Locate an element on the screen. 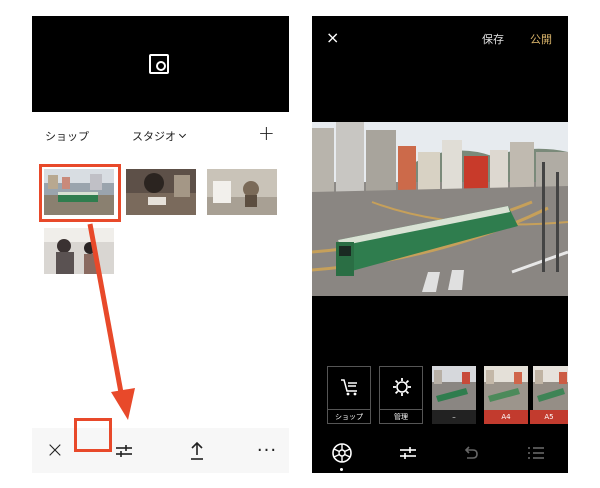  list-icon is located at coordinates (536, 453).